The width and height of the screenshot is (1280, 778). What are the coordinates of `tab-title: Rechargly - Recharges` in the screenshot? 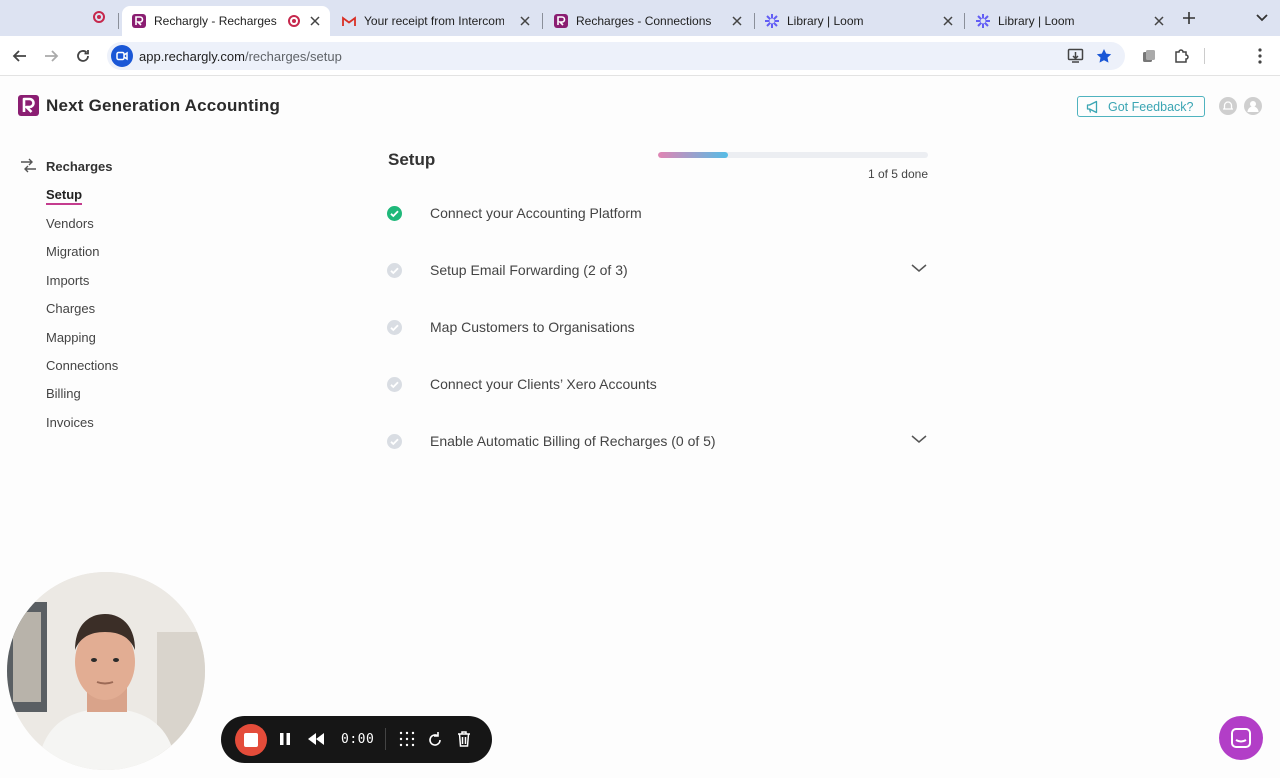 It's located at (215, 21).